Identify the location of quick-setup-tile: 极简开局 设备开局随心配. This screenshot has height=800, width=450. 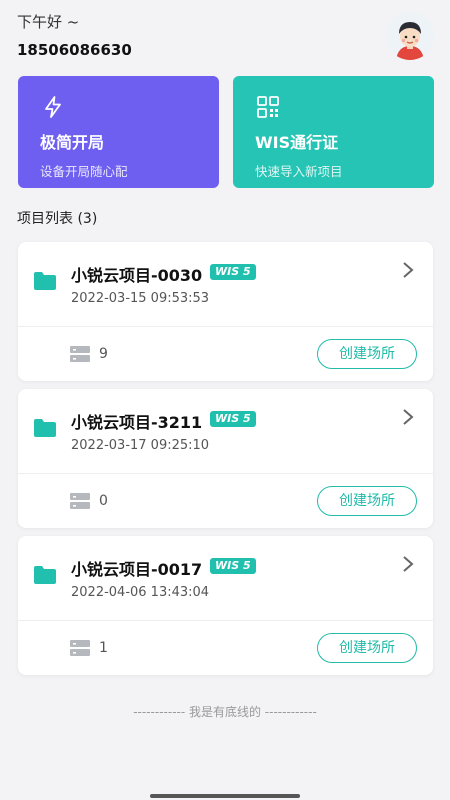
(118, 132).